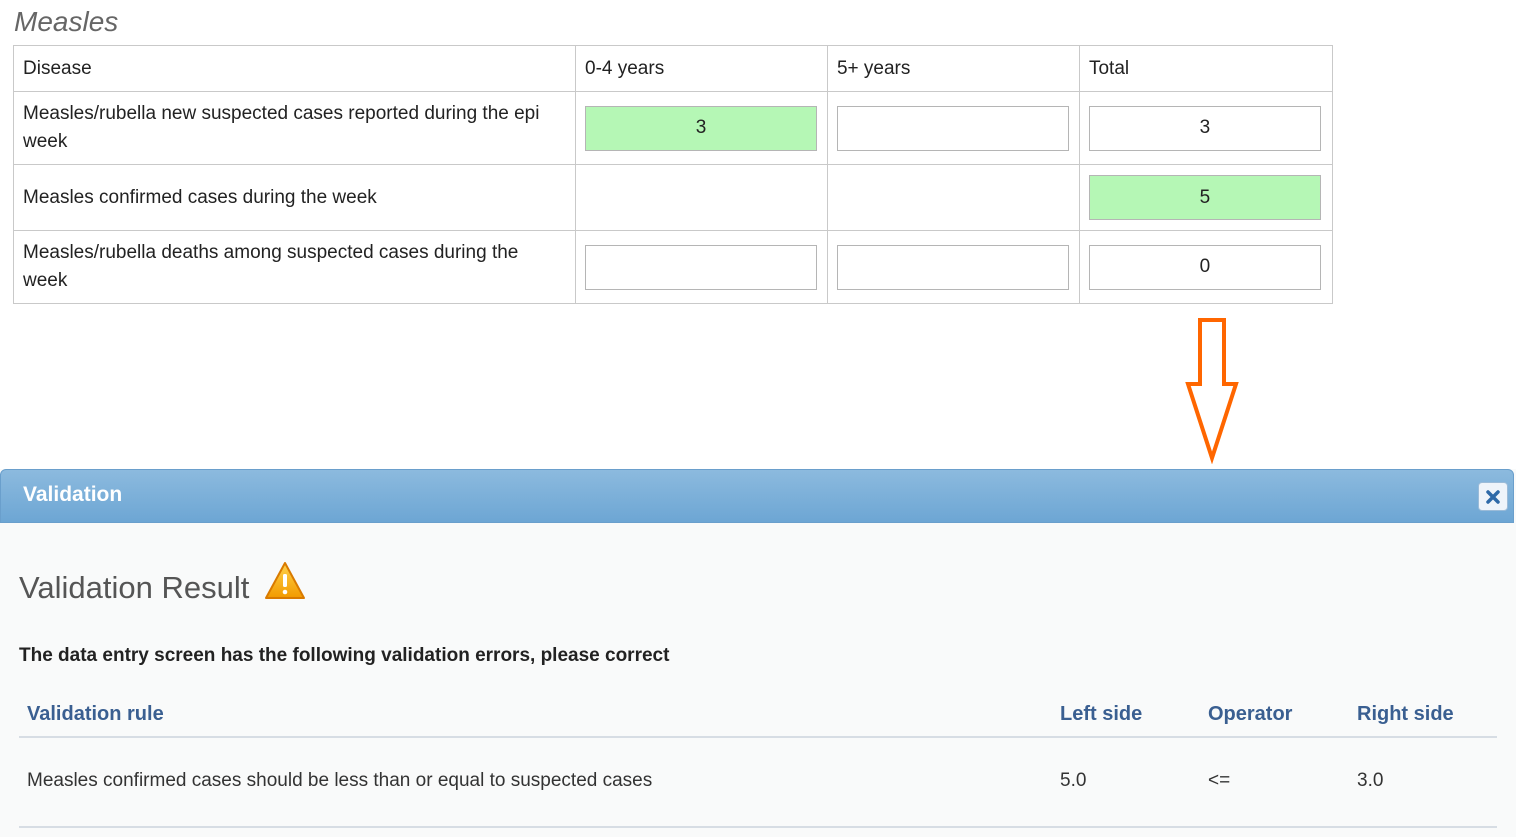 Image resolution: width=1516 pixels, height=837 pixels. I want to click on suspected-cases-0-4-input, so click(701, 128).